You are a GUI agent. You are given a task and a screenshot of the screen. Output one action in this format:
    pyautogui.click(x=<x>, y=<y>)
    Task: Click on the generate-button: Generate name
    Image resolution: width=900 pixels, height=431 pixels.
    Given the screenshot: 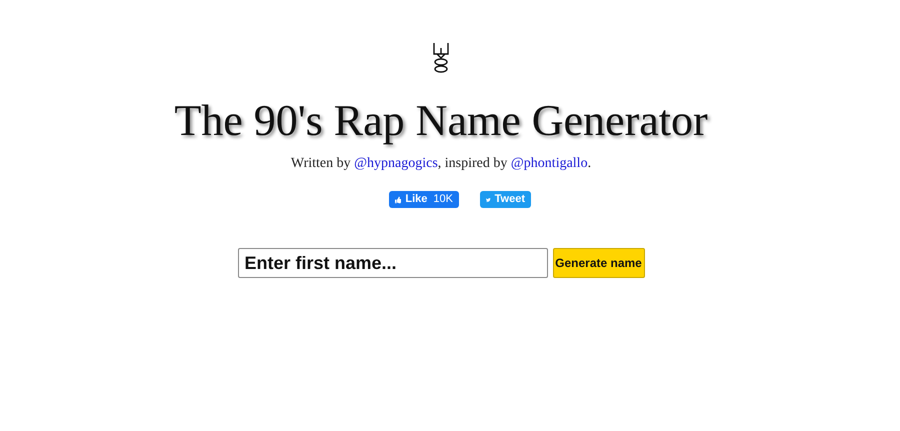 What is the action you would take?
    pyautogui.click(x=598, y=263)
    